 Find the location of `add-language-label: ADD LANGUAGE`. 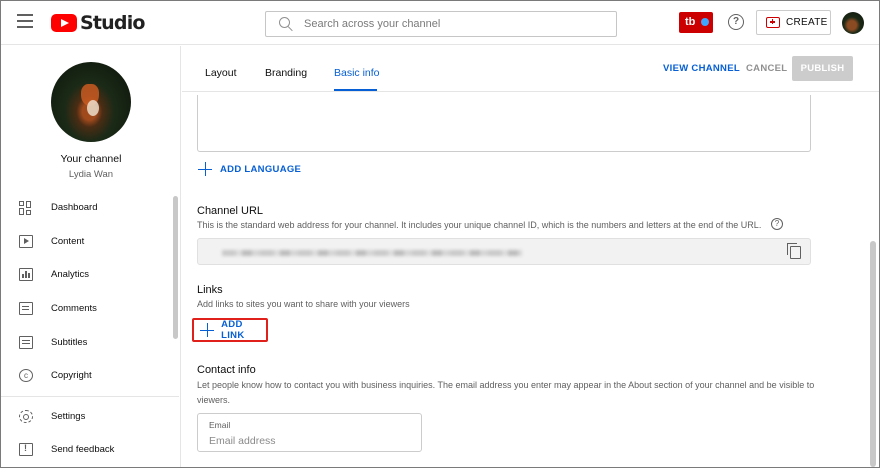

add-language-label: ADD LANGUAGE is located at coordinates (261, 169).